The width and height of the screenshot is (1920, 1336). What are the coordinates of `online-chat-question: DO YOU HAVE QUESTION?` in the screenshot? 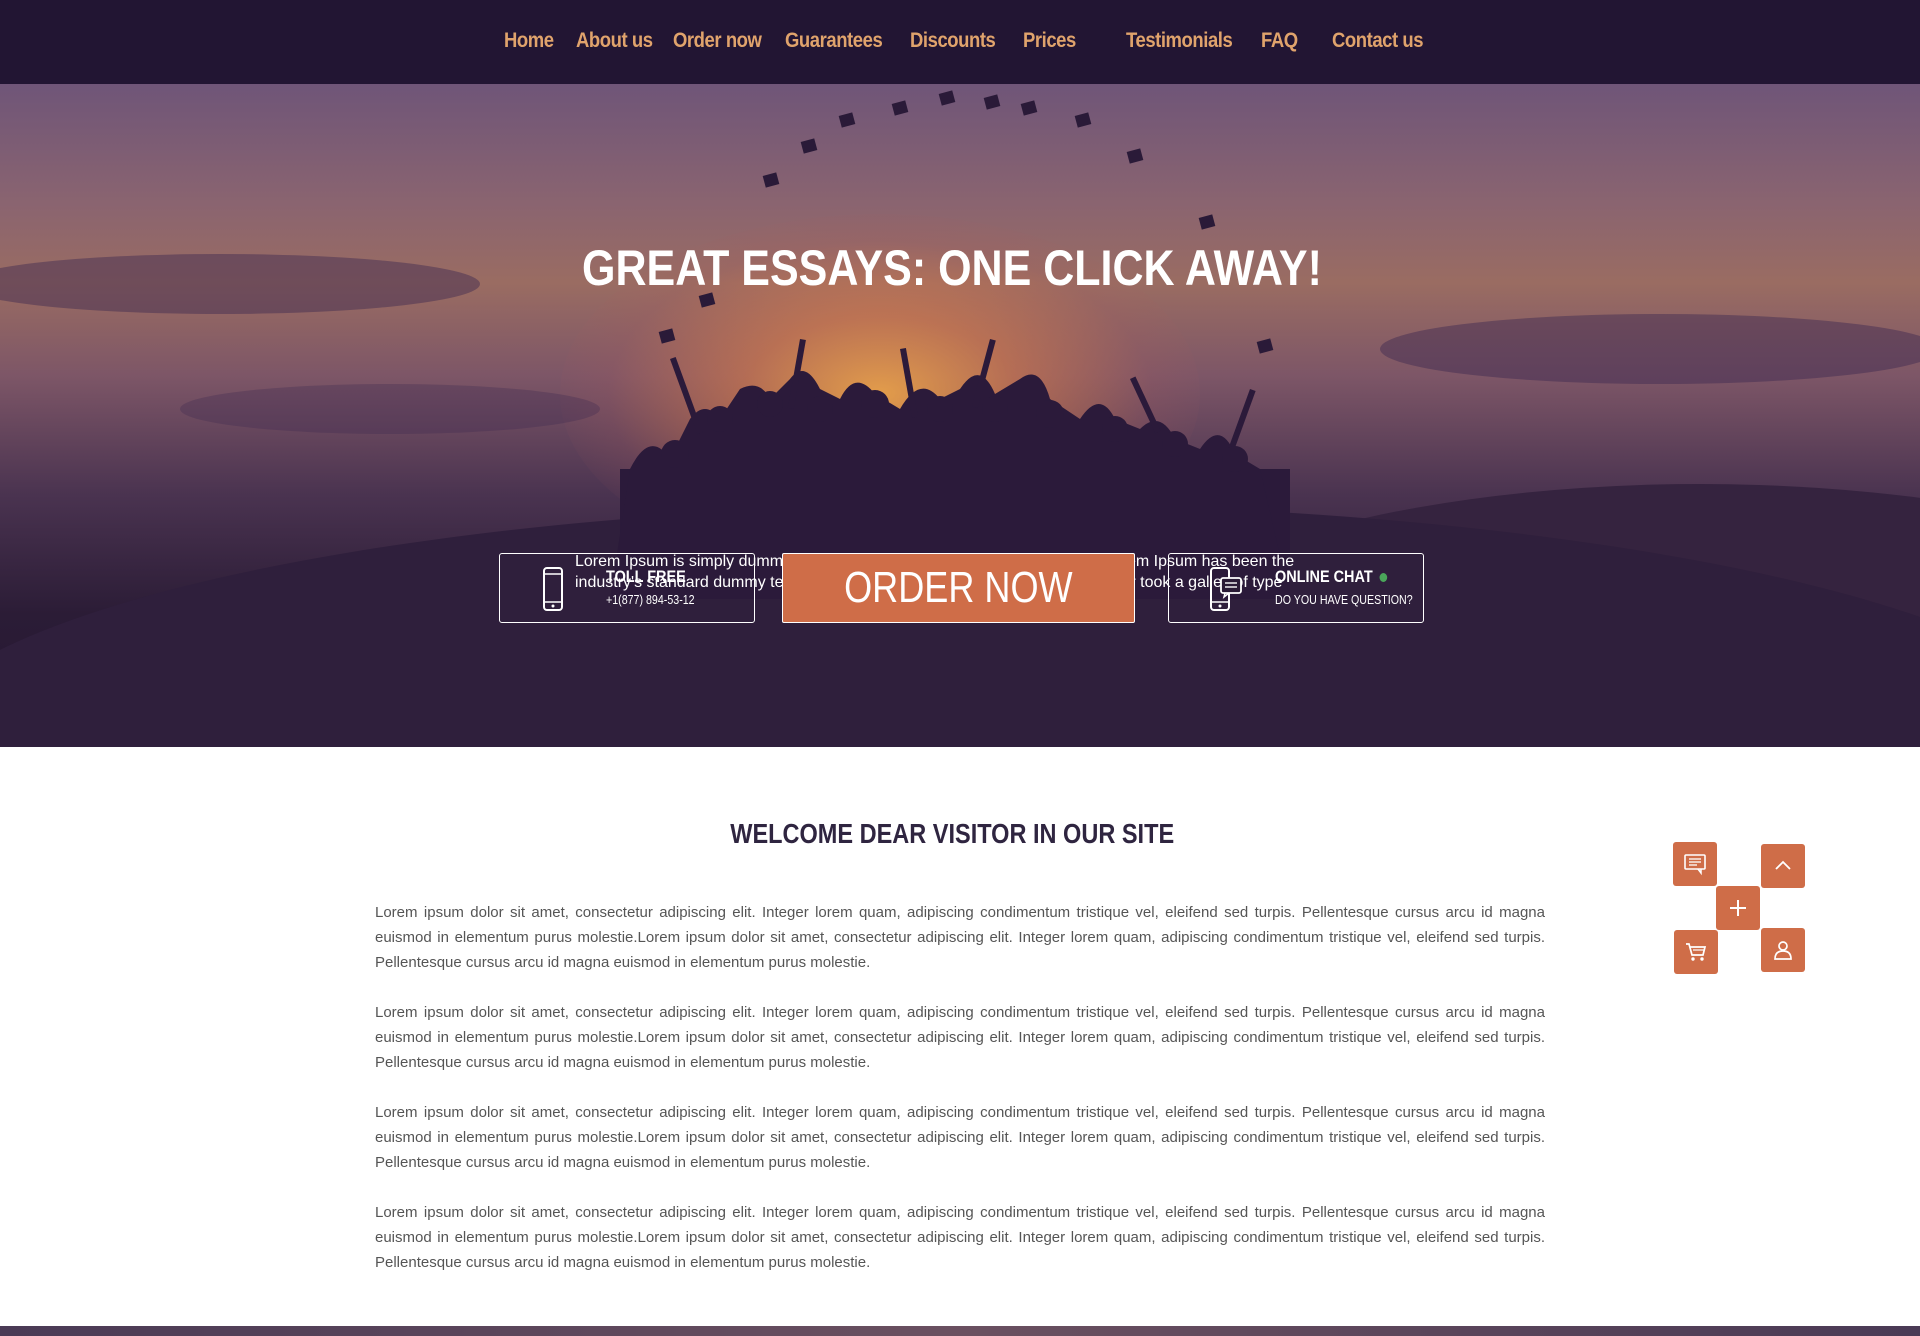 It's located at (1344, 599).